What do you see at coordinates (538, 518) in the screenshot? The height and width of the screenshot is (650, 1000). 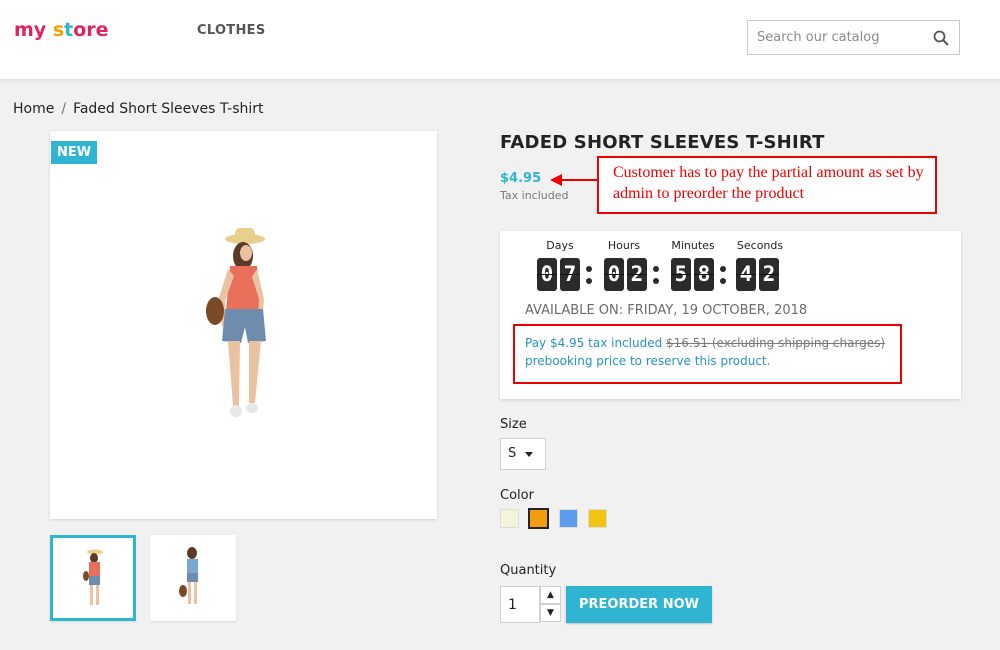 I see `color-swatch-orange` at bounding box center [538, 518].